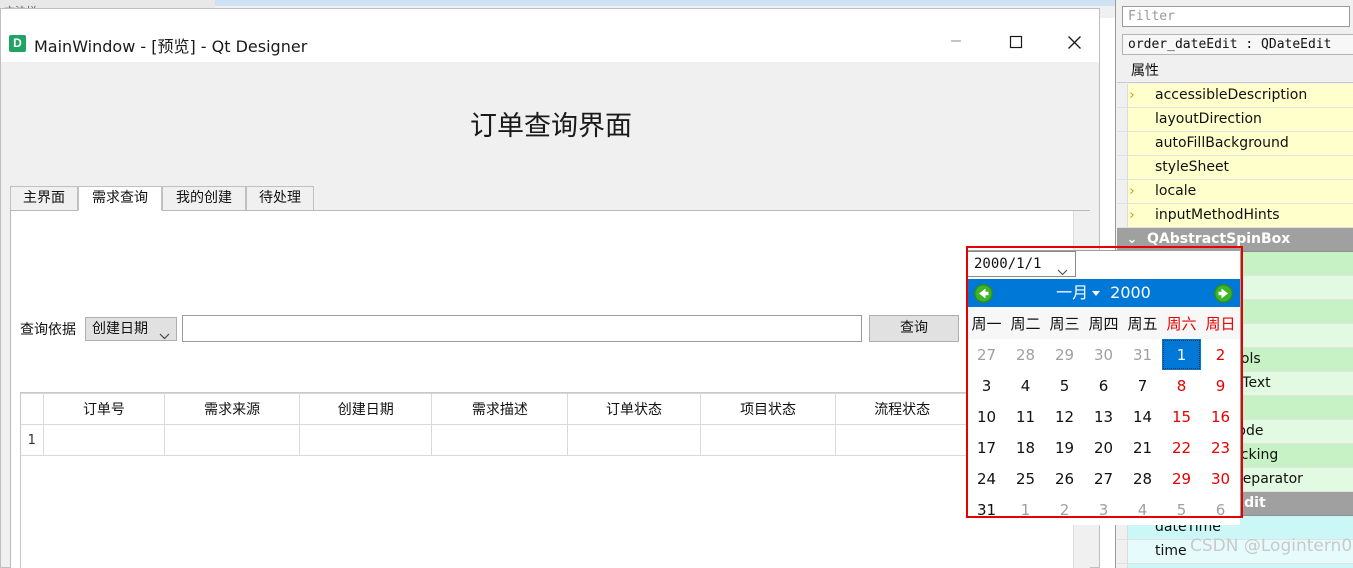 The width and height of the screenshot is (1353, 568). I want to click on calendar-day: 19, so click(1064, 447).